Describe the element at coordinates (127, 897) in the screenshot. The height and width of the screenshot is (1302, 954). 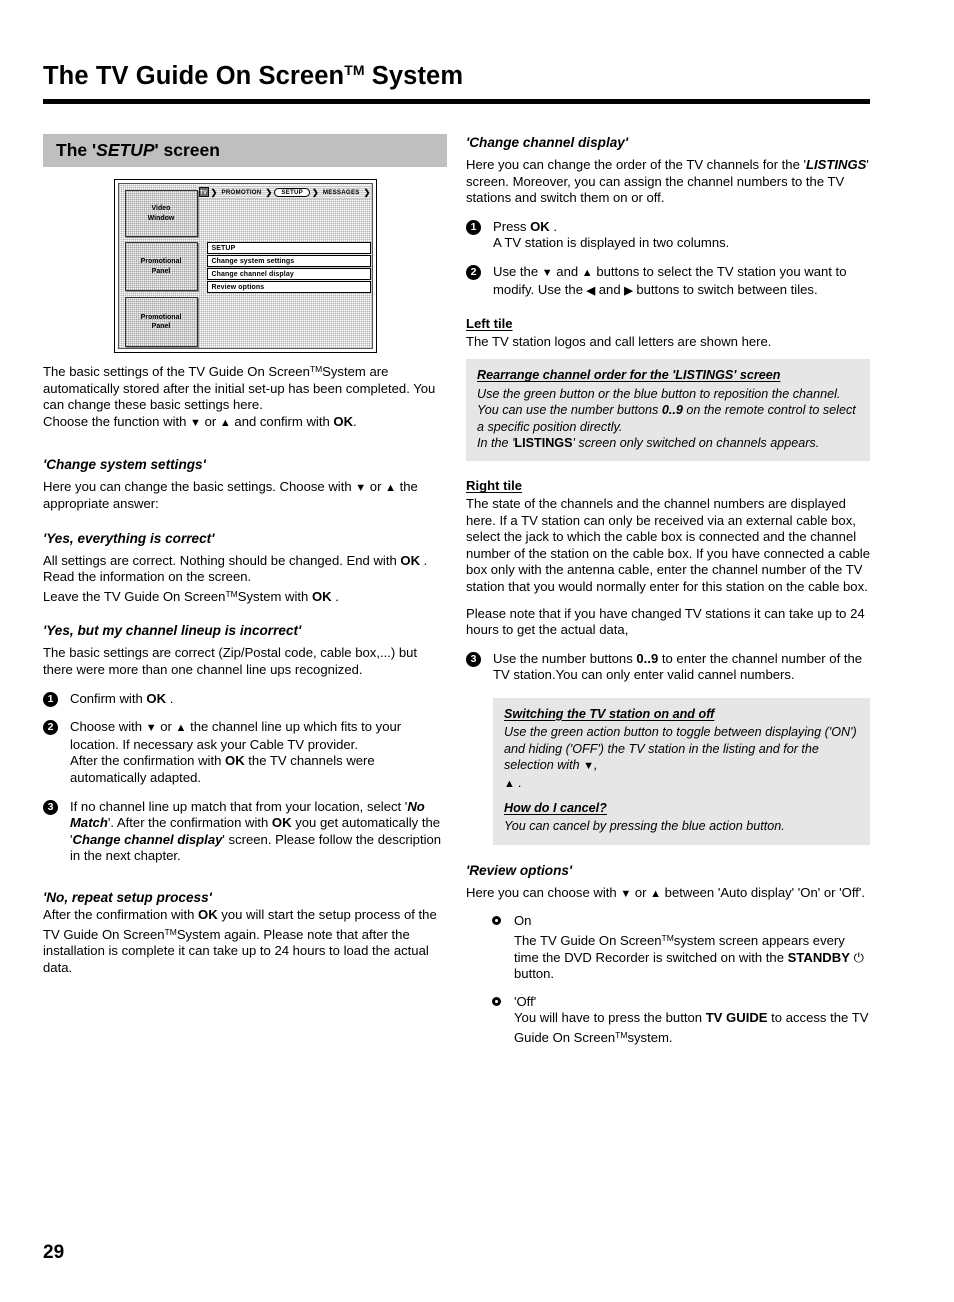
I see `heading-no-repeat-setup-process: 'No, repeat setup process'` at that location.